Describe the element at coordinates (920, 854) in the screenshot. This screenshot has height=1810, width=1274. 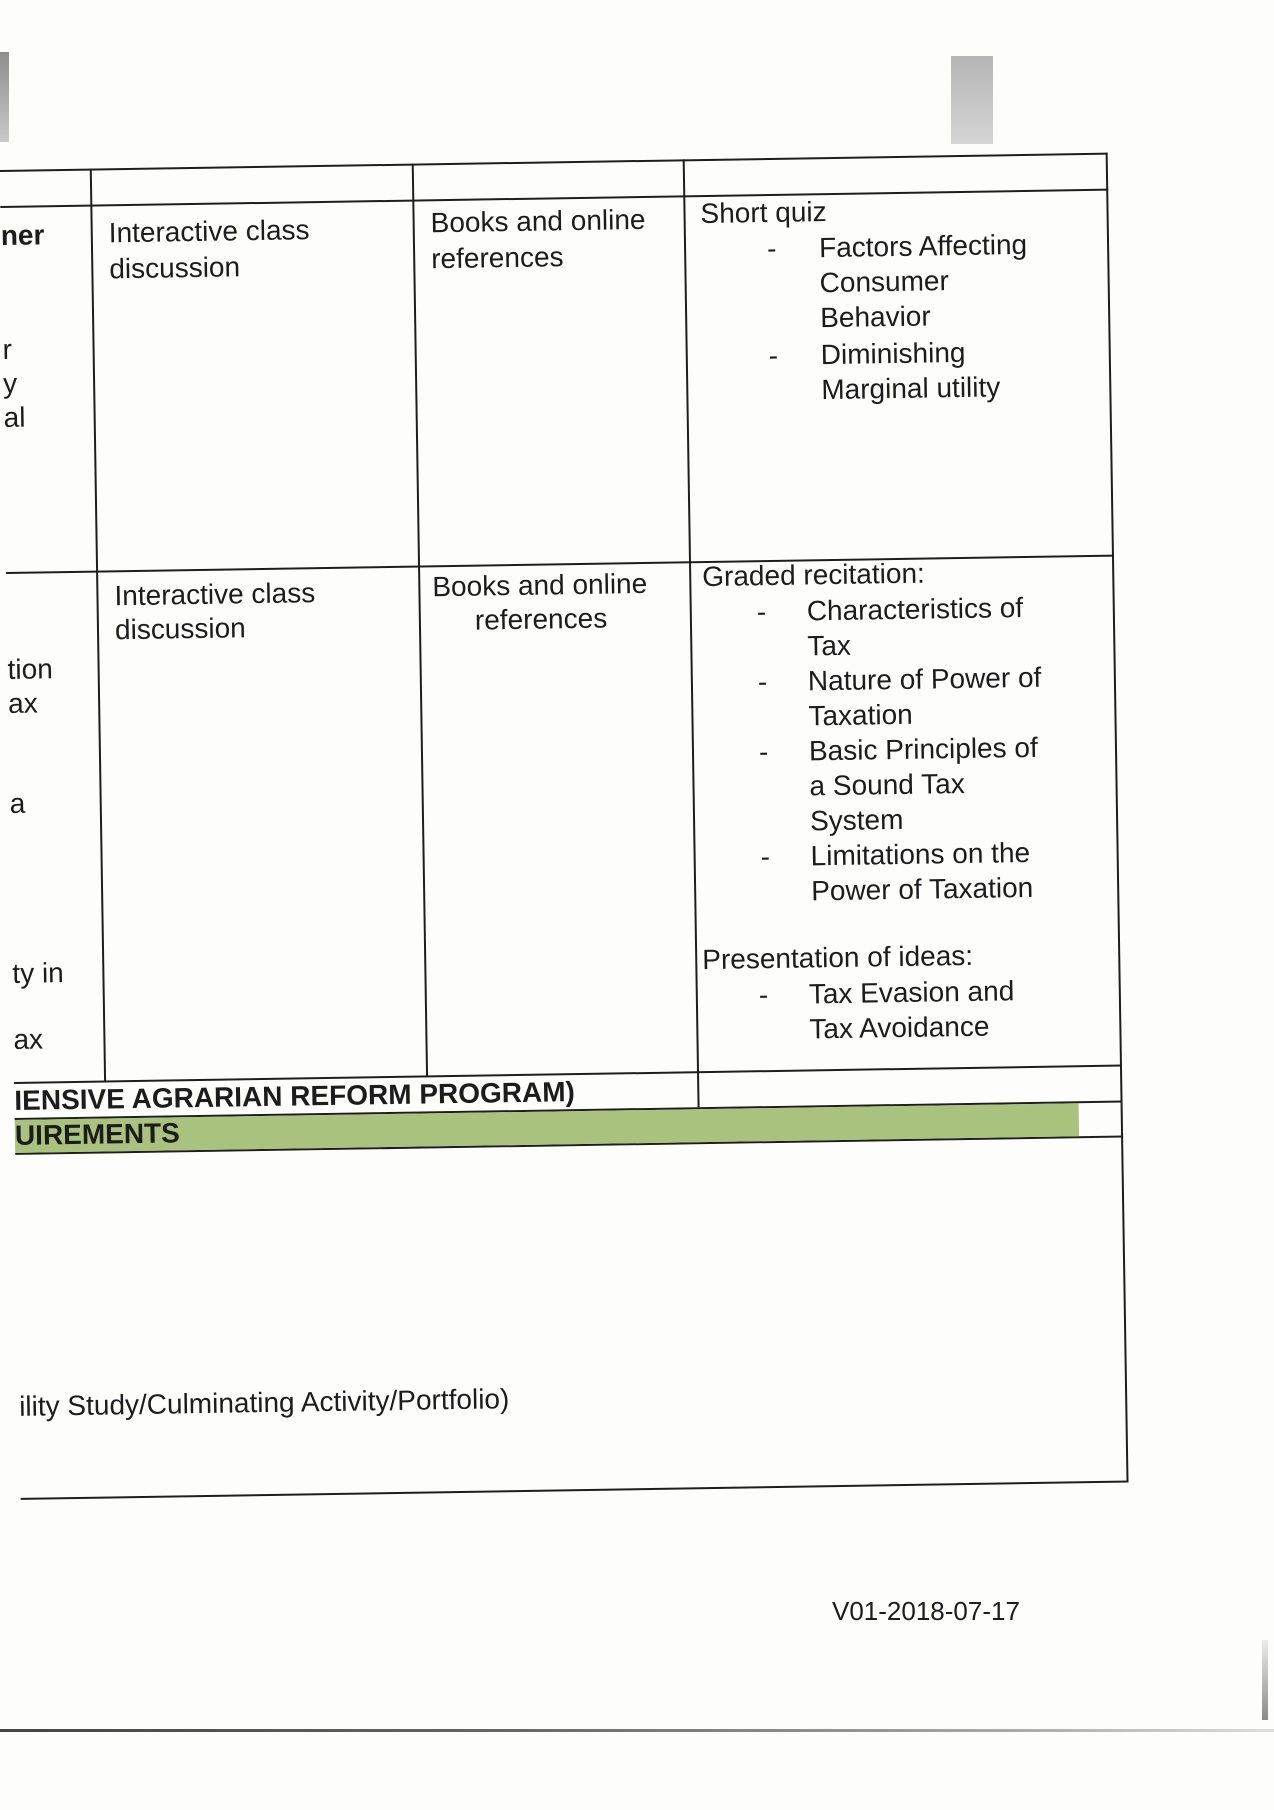
I see `row2-assessment-item-line: Limitations on the` at that location.